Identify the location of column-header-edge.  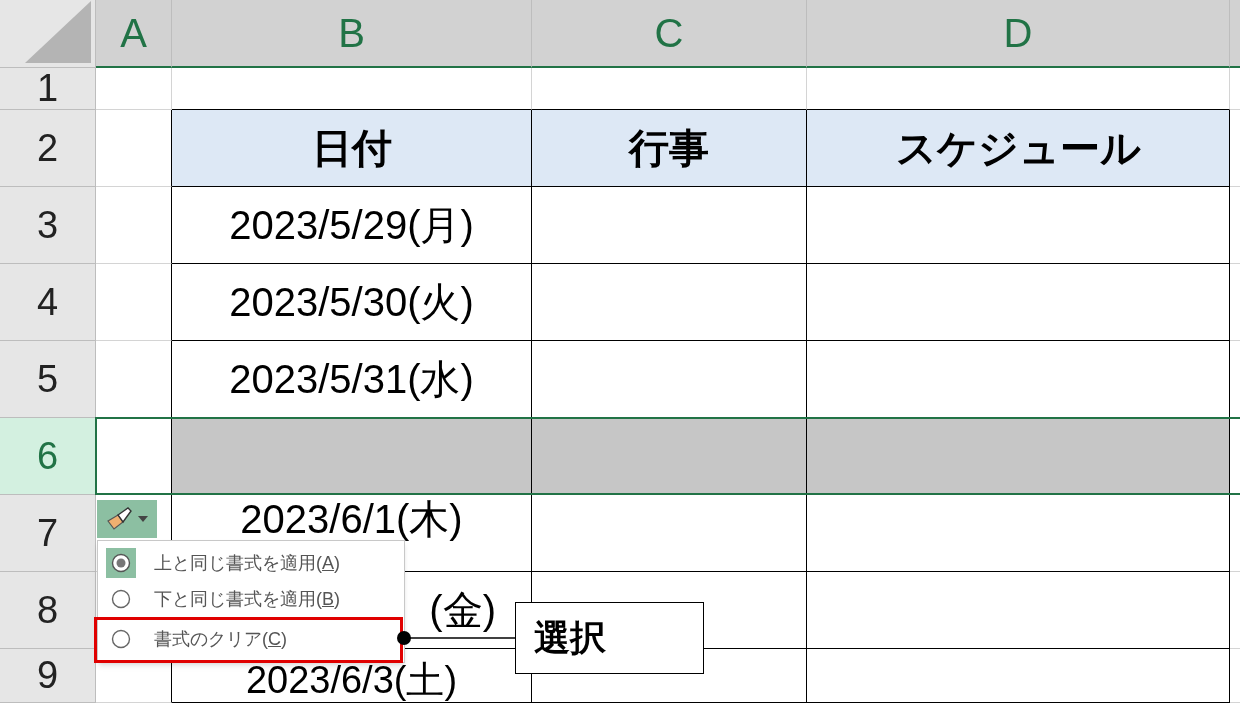
(1235, 34).